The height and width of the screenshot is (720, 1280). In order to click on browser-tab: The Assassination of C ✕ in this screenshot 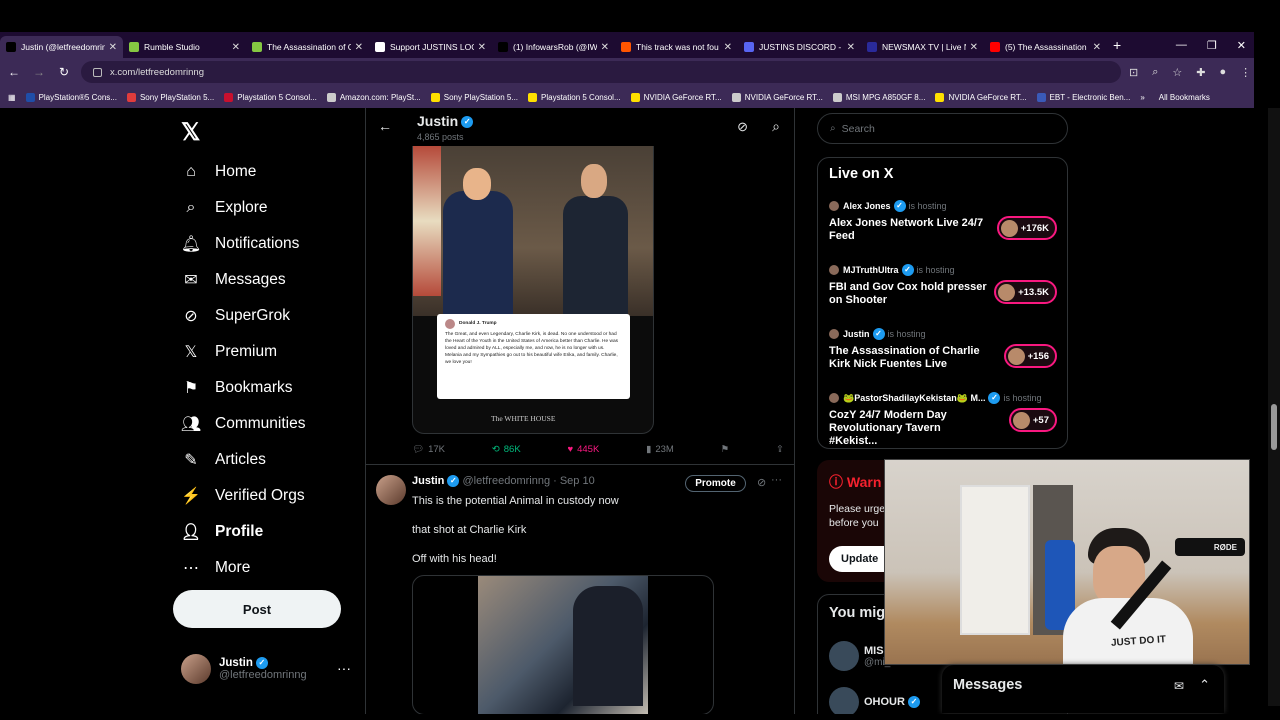, I will do `click(307, 47)`.